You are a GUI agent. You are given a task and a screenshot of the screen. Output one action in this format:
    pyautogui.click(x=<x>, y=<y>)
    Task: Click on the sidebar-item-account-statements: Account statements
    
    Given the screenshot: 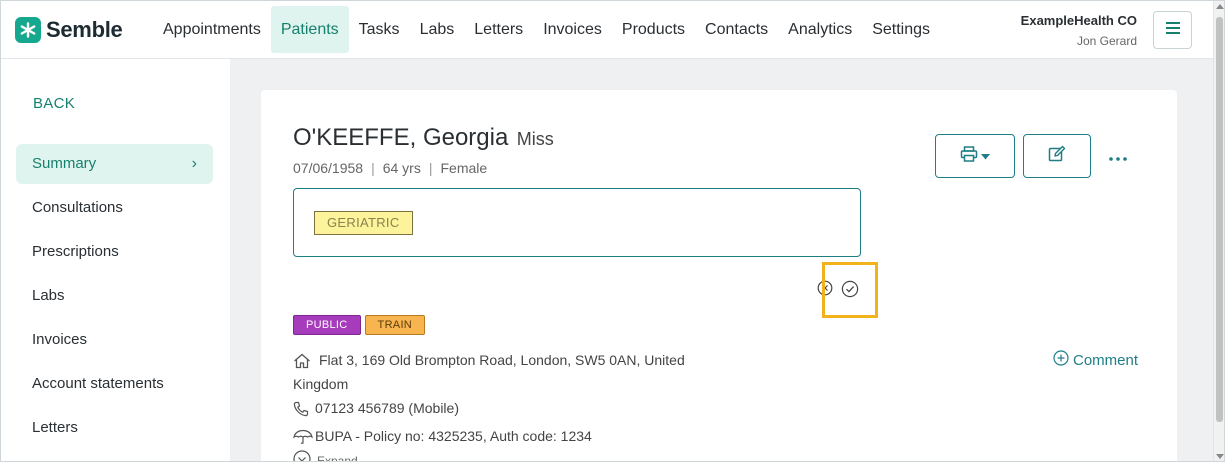 What is the action you would take?
    pyautogui.click(x=114, y=384)
    